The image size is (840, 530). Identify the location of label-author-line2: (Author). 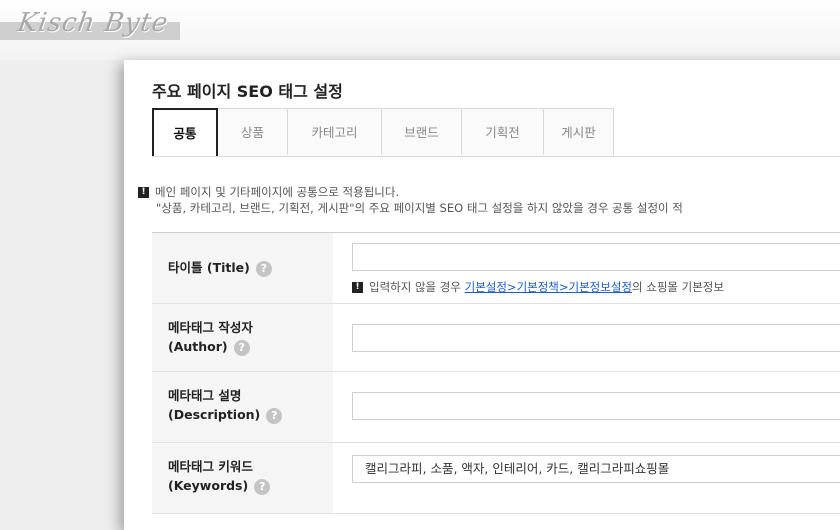
(198, 346).